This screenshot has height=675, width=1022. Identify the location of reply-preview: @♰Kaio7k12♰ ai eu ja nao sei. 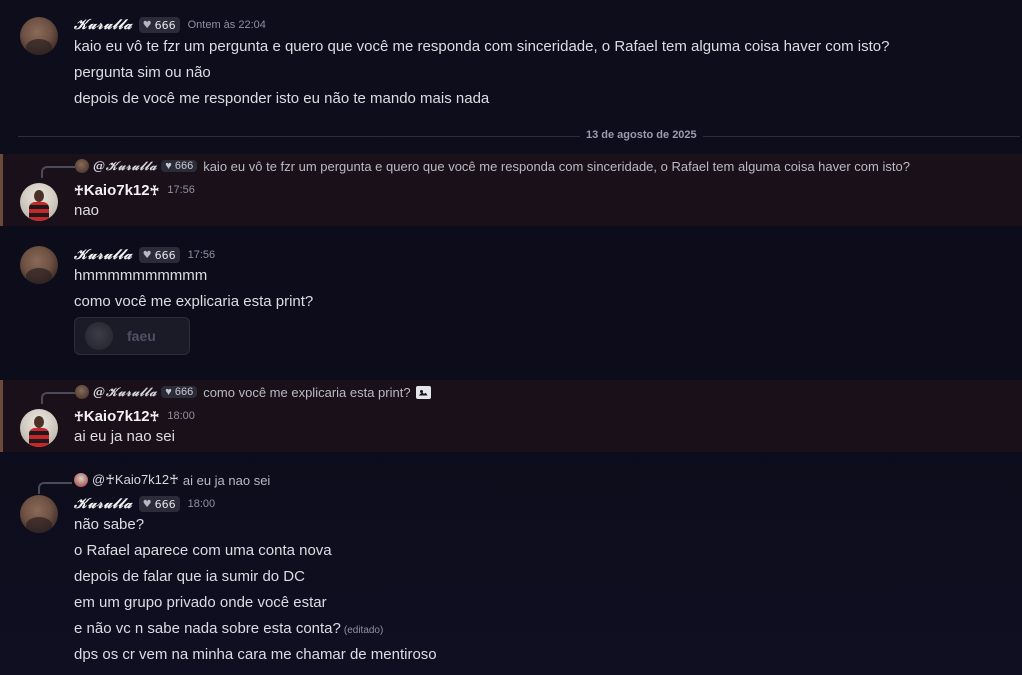
(172, 480).